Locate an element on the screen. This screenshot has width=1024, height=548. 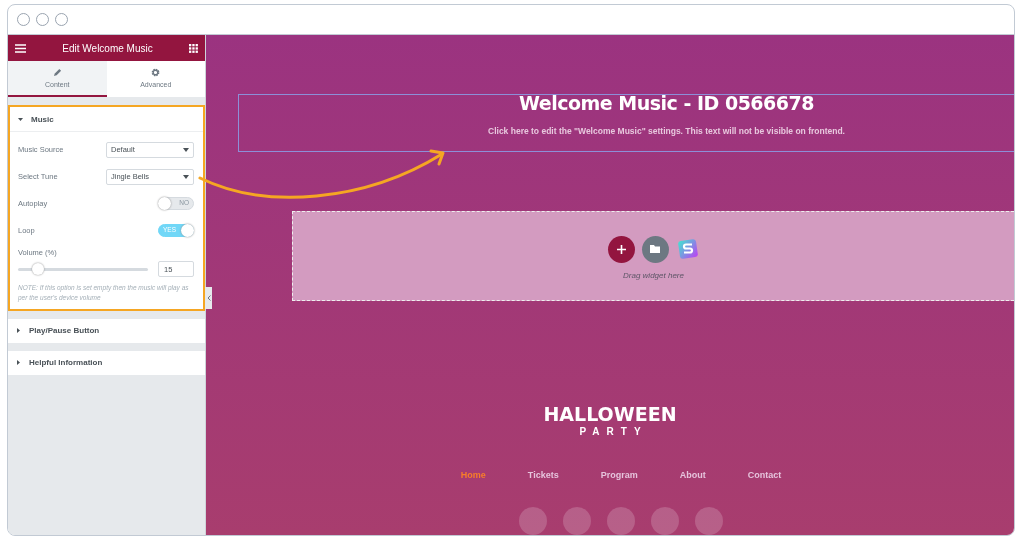
add-button is located at coordinates (621, 249).